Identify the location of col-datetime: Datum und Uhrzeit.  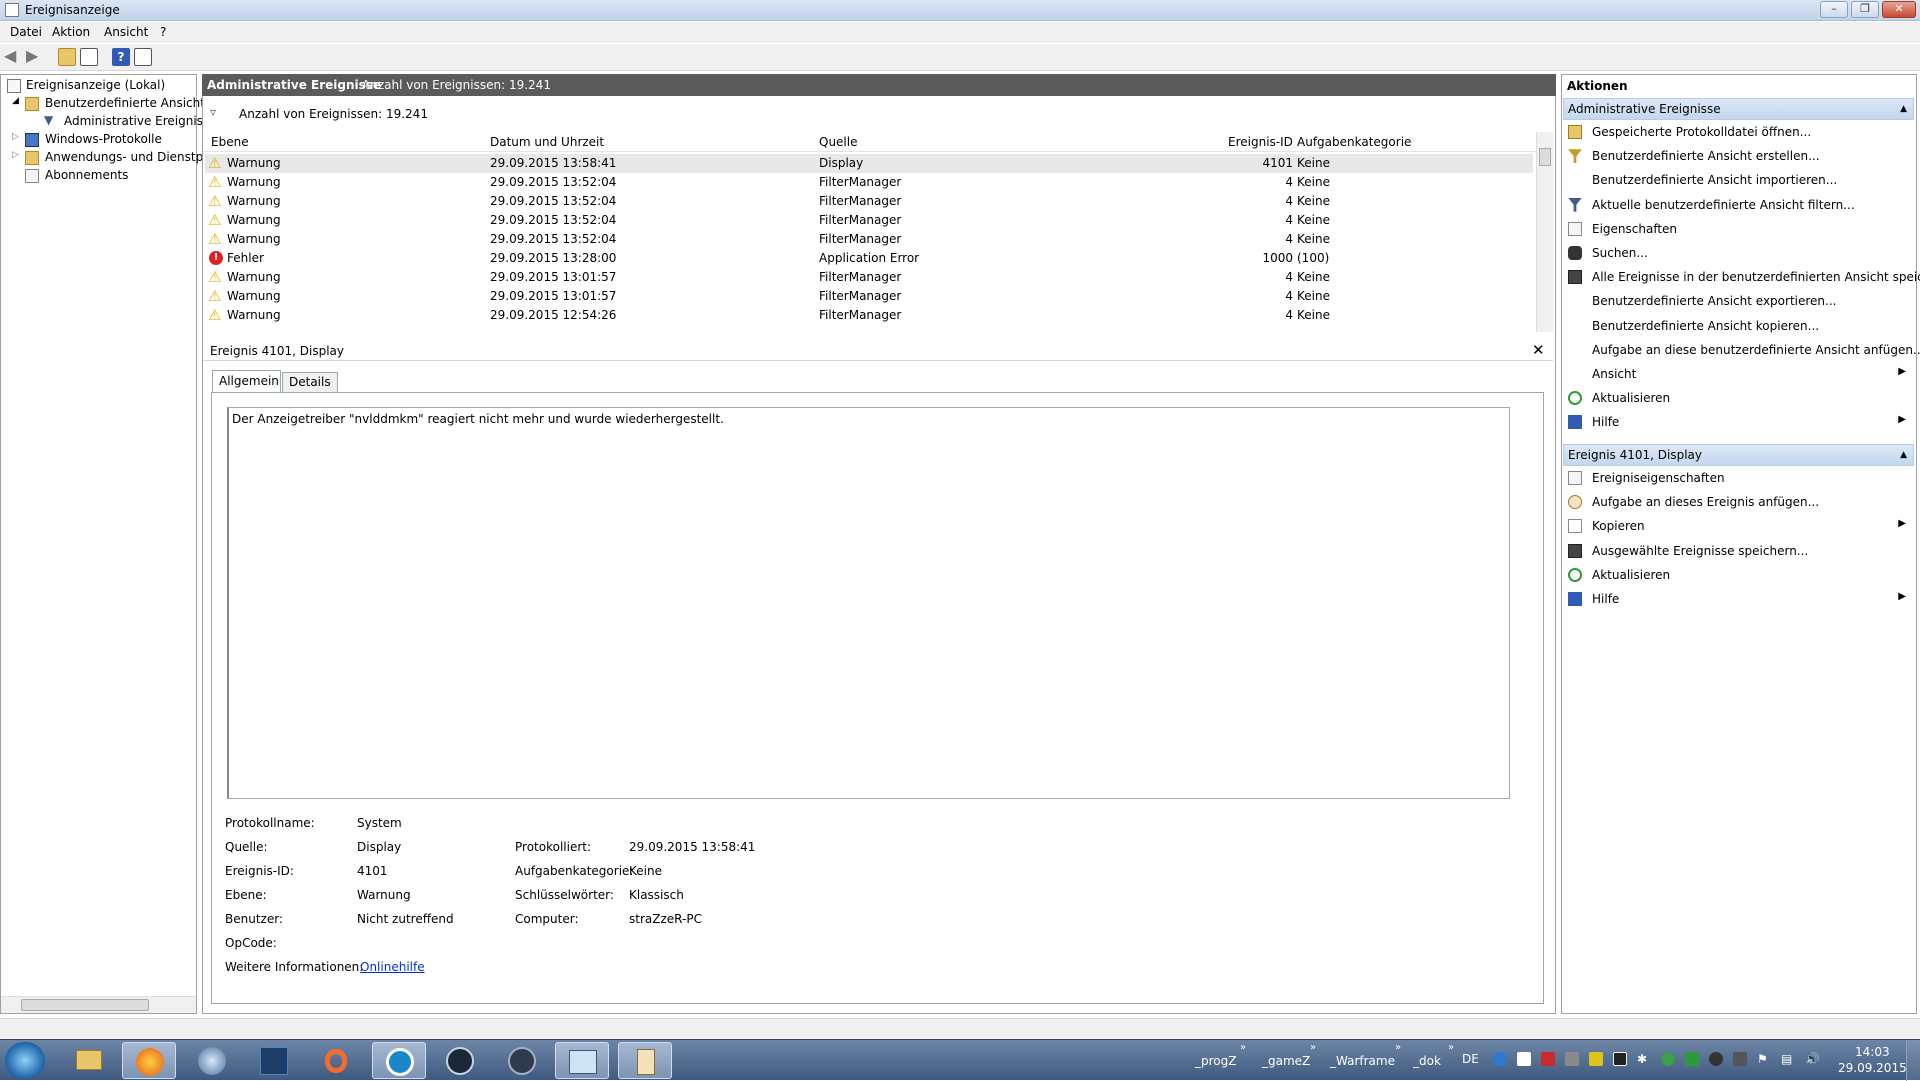
(547, 142).